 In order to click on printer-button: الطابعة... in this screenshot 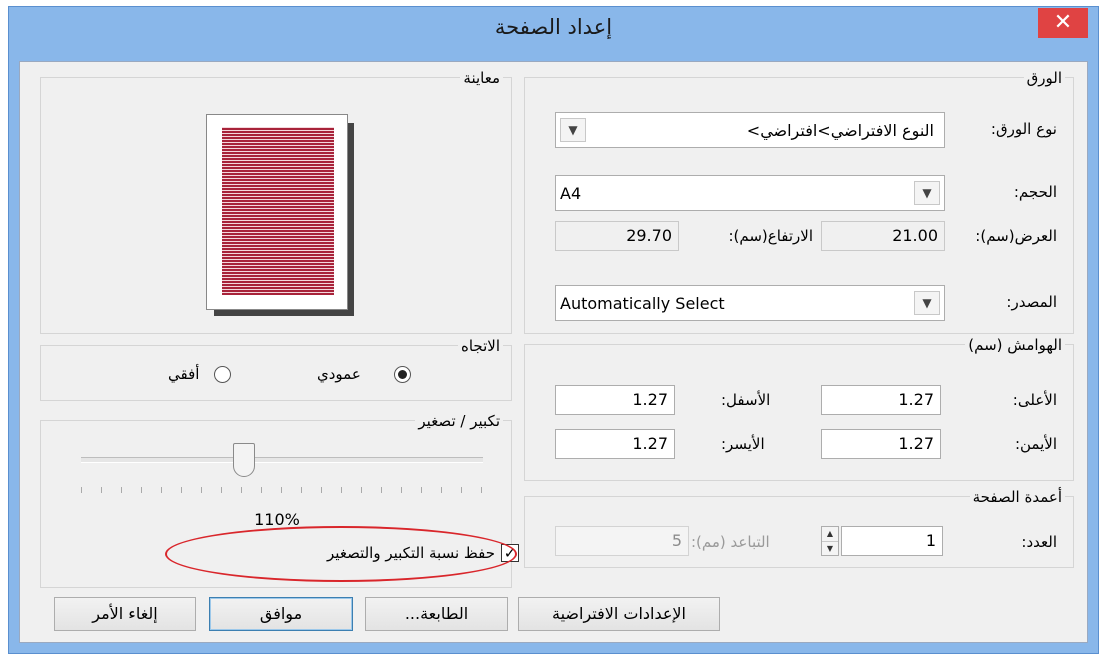, I will do `click(436, 614)`.